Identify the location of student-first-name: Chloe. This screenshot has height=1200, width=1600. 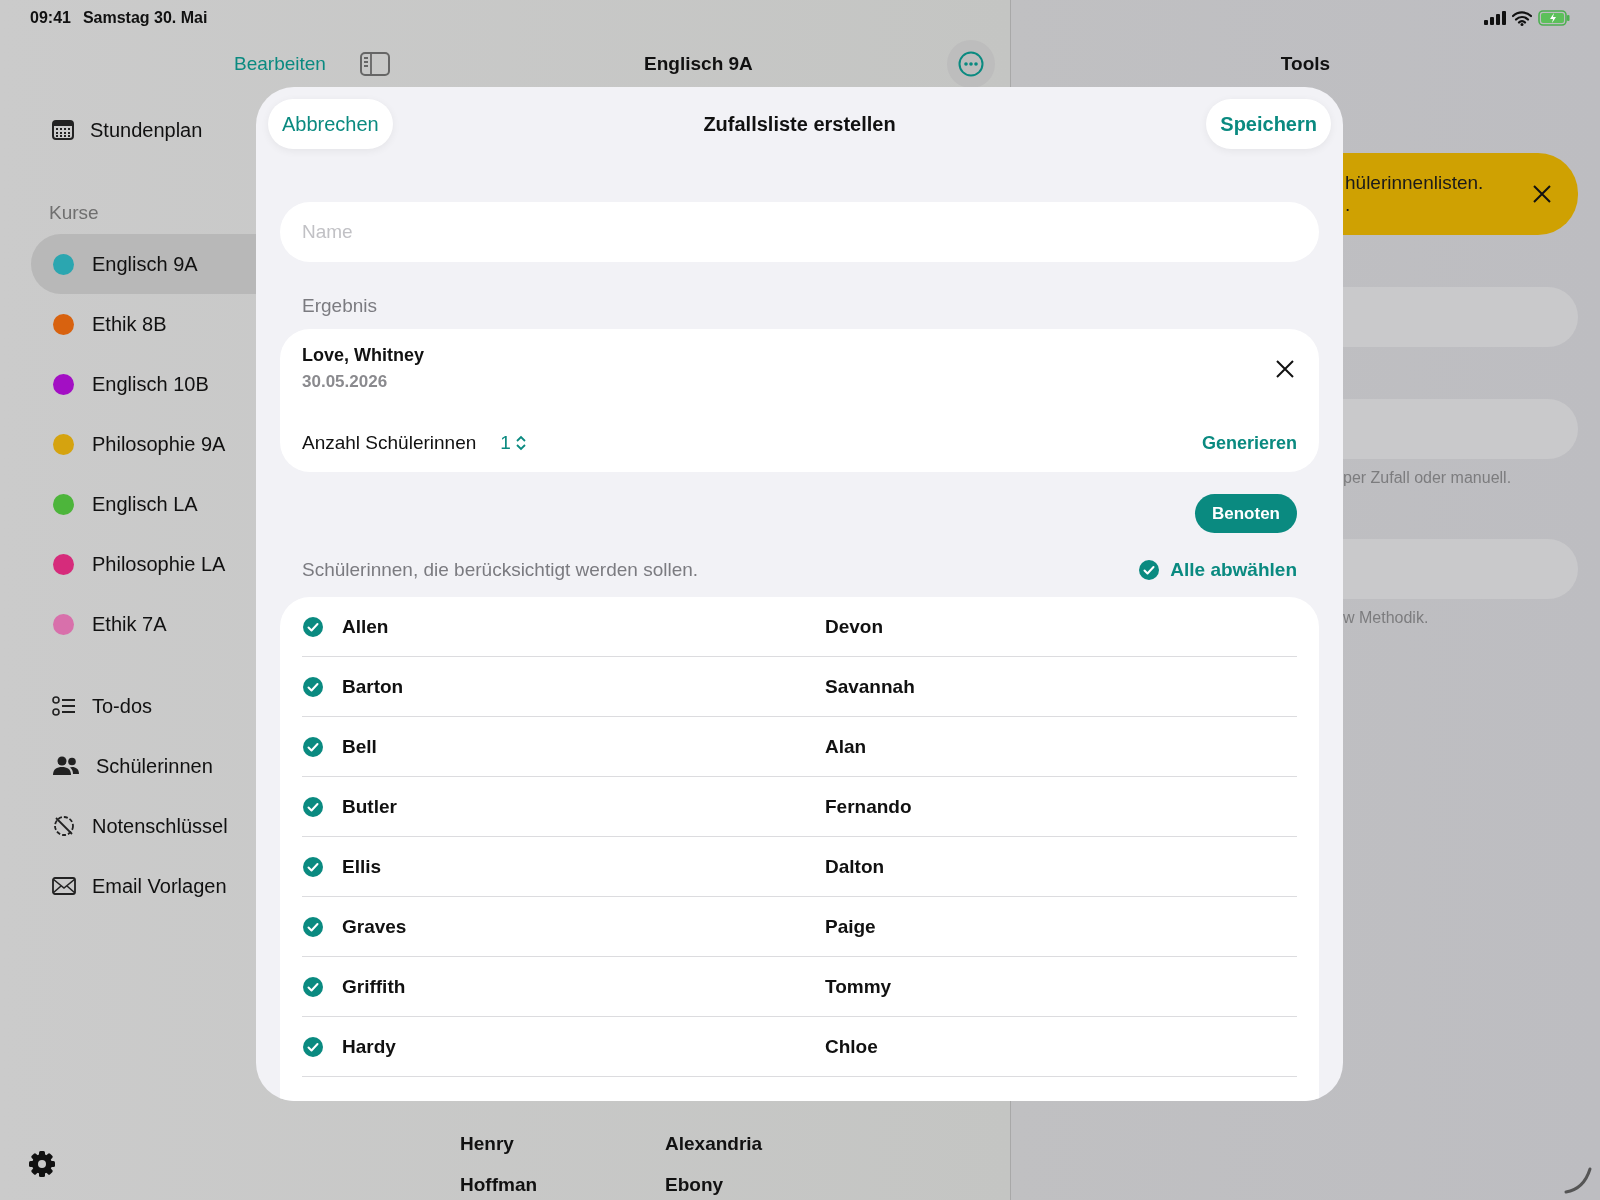
(851, 1046).